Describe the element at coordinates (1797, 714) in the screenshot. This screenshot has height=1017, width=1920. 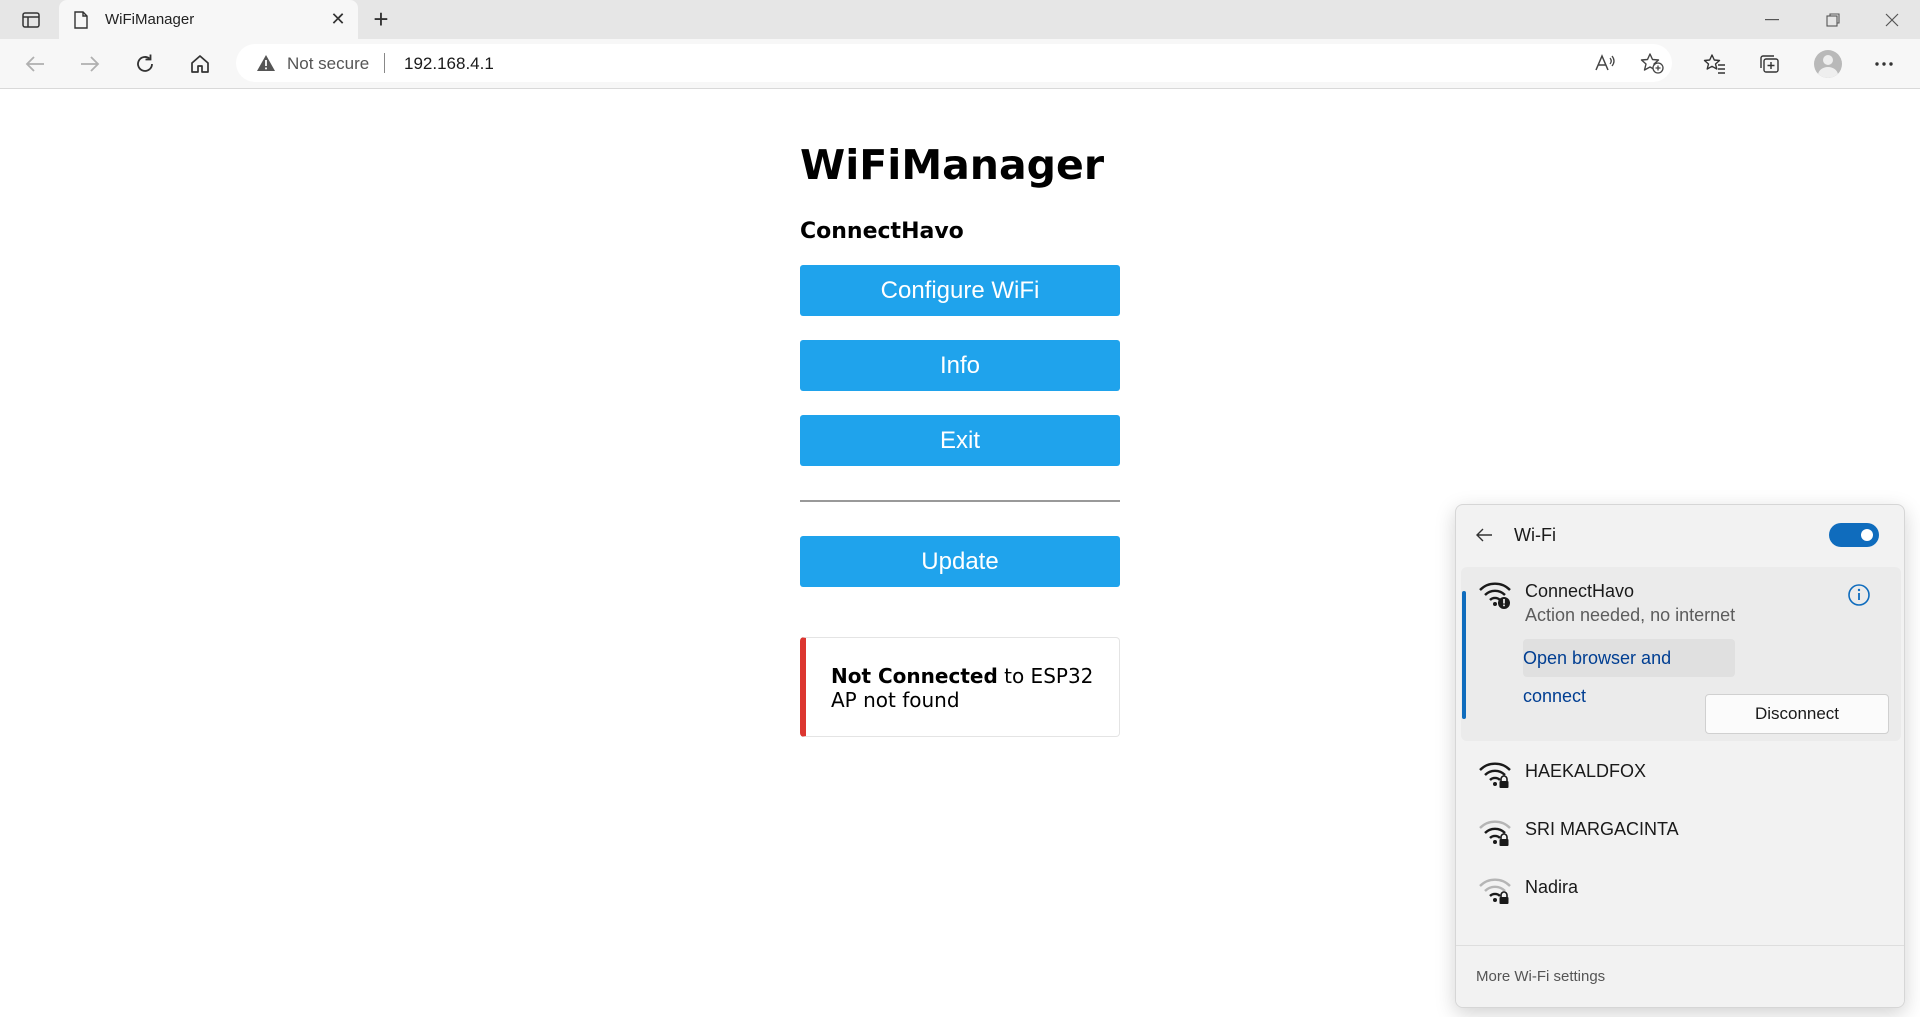
I see `disconnect-button: Disconnect` at that location.